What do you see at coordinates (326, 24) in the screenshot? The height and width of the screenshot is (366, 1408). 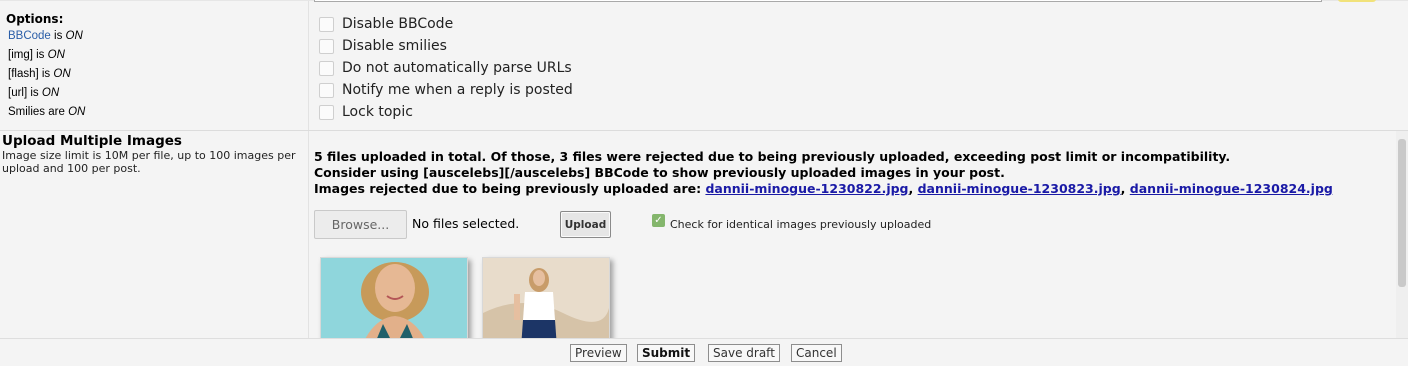 I see `disable-bbcode-checkbox` at bounding box center [326, 24].